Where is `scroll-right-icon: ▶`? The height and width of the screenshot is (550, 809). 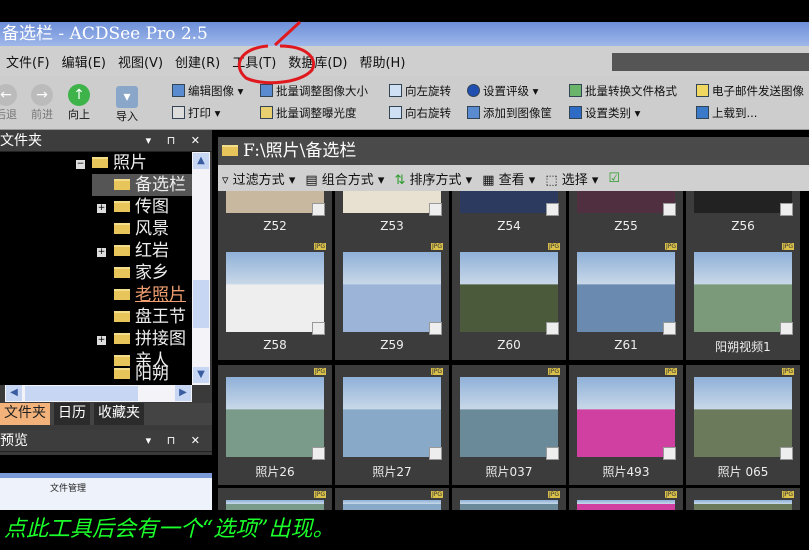 scroll-right-icon: ▶ is located at coordinates (183, 393).